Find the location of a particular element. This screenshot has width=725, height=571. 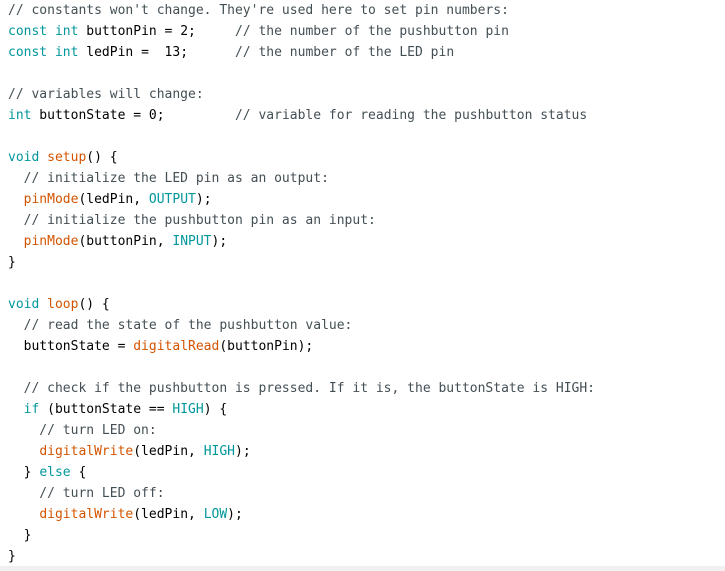

code-line: // initialize the LED pin as an output: is located at coordinates (301, 178).